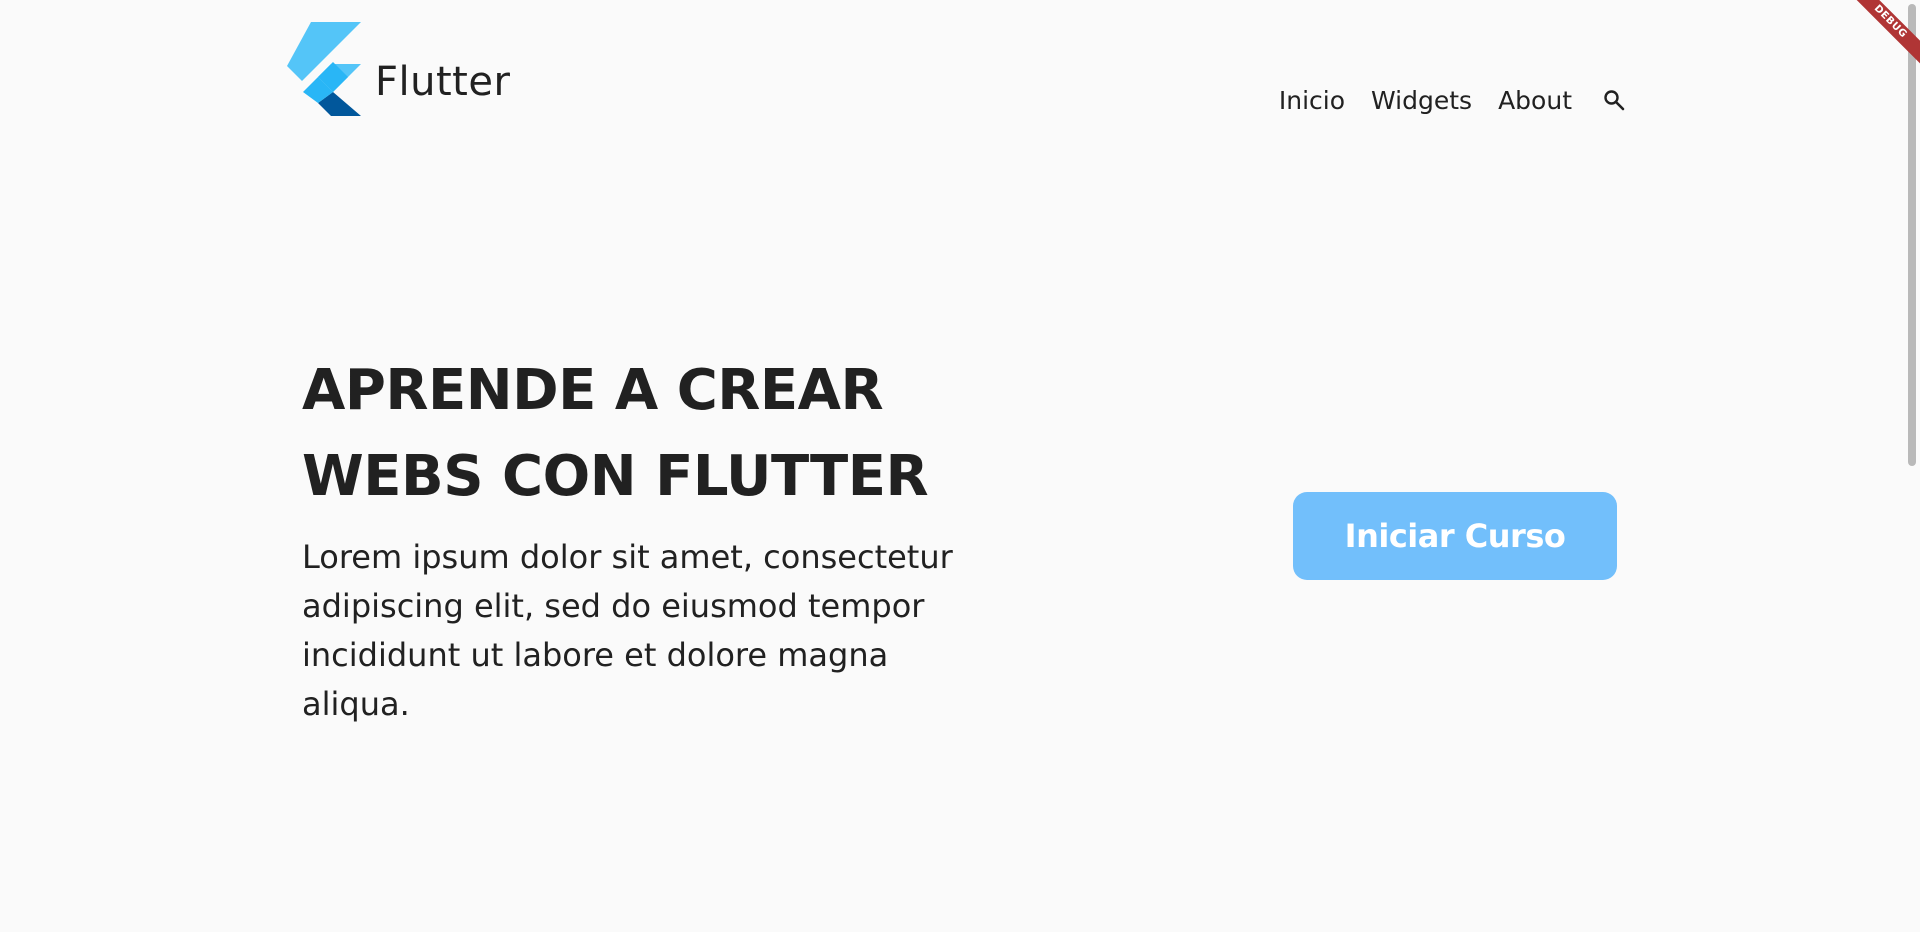 This screenshot has height=932, width=1920. Describe the element at coordinates (1912, 235) in the screenshot. I see `scrollbar-thumb` at that location.